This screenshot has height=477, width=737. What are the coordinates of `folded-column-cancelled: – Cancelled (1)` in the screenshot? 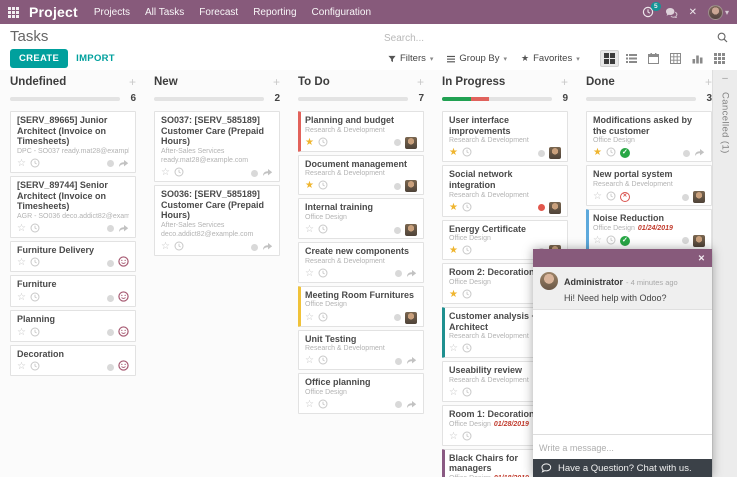 It's located at (724, 273).